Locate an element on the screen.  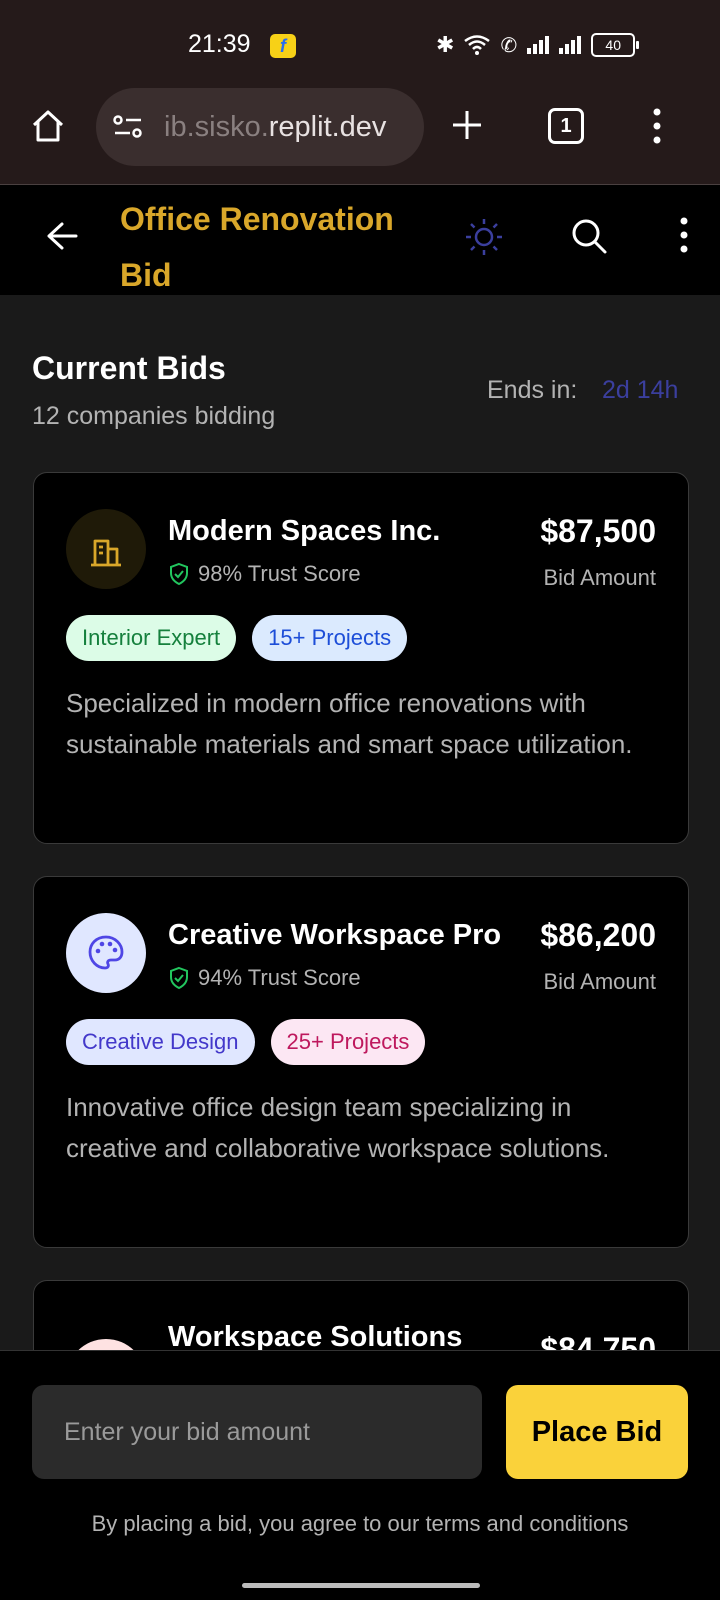
browser-menu-icon is located at coordinates (657, 126).